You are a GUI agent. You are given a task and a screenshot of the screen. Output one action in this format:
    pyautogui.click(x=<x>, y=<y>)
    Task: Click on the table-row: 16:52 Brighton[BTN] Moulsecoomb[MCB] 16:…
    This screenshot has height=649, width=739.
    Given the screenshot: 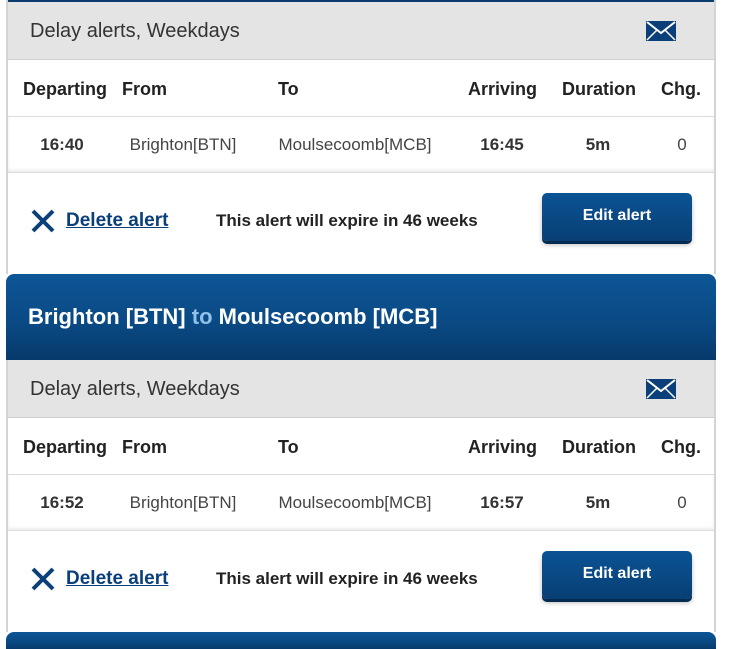 What is the action you would take?
    pyautogui.click(x=361, y=503)
    